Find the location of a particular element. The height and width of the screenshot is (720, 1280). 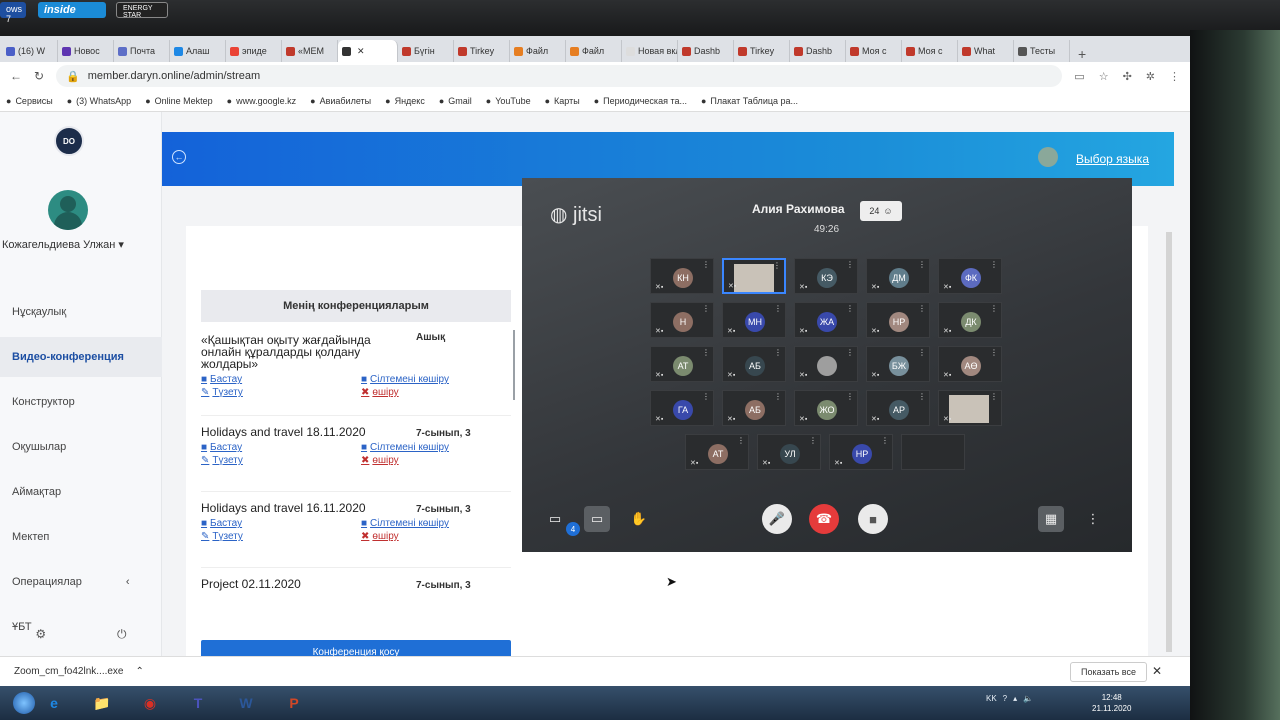

bookmark-1: ● (3) WhatsApp is located at coordinates (99, 101).